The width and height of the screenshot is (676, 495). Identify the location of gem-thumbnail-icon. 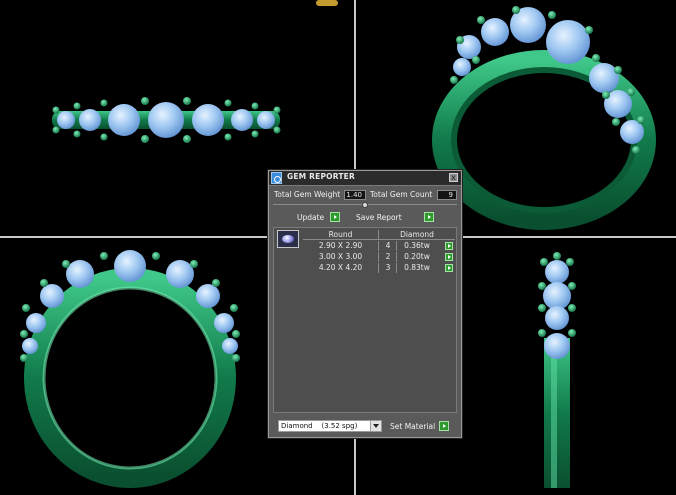
(288, 239).